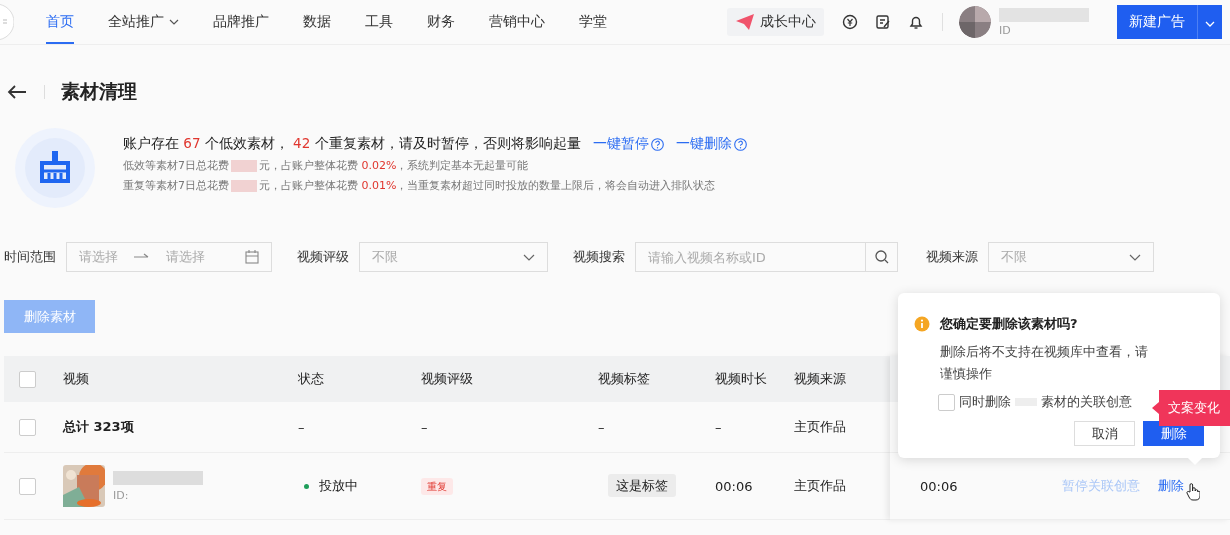 The height and width of the screenshot is (535, 1230). What do you see at coordinates (1044, 363) in the screenshot?
I see `popover-message: 删除后将不支持在视频库中查看，请谨慎操作` at bounding box center [1044, 363].